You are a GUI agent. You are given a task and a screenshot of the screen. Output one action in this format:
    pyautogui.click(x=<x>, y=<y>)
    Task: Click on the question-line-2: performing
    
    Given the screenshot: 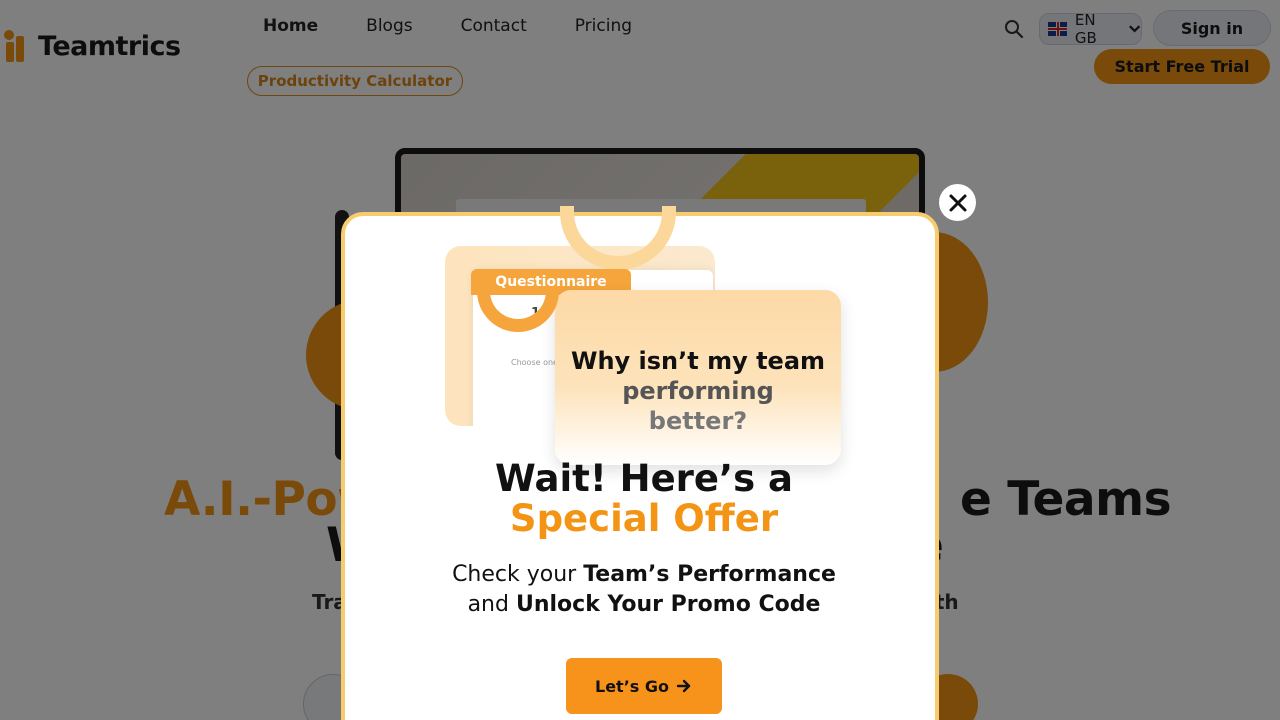 What is the action you would take?
    pyautogui.click(x=698, y=391)
    